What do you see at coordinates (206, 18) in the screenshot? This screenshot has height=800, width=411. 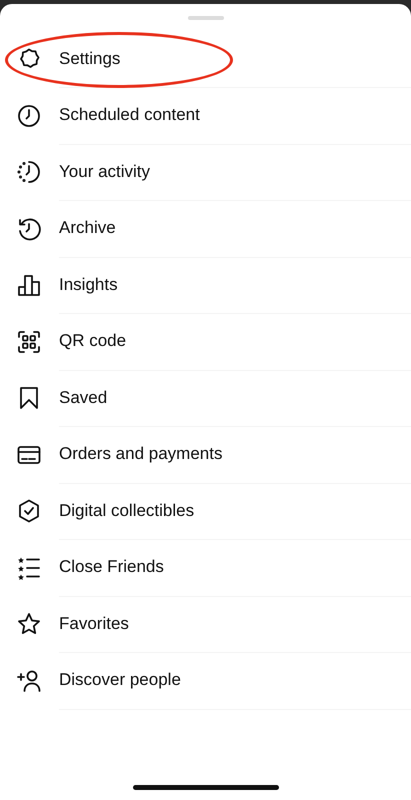 I see `drag-handle` at bounding box center [206, 18].